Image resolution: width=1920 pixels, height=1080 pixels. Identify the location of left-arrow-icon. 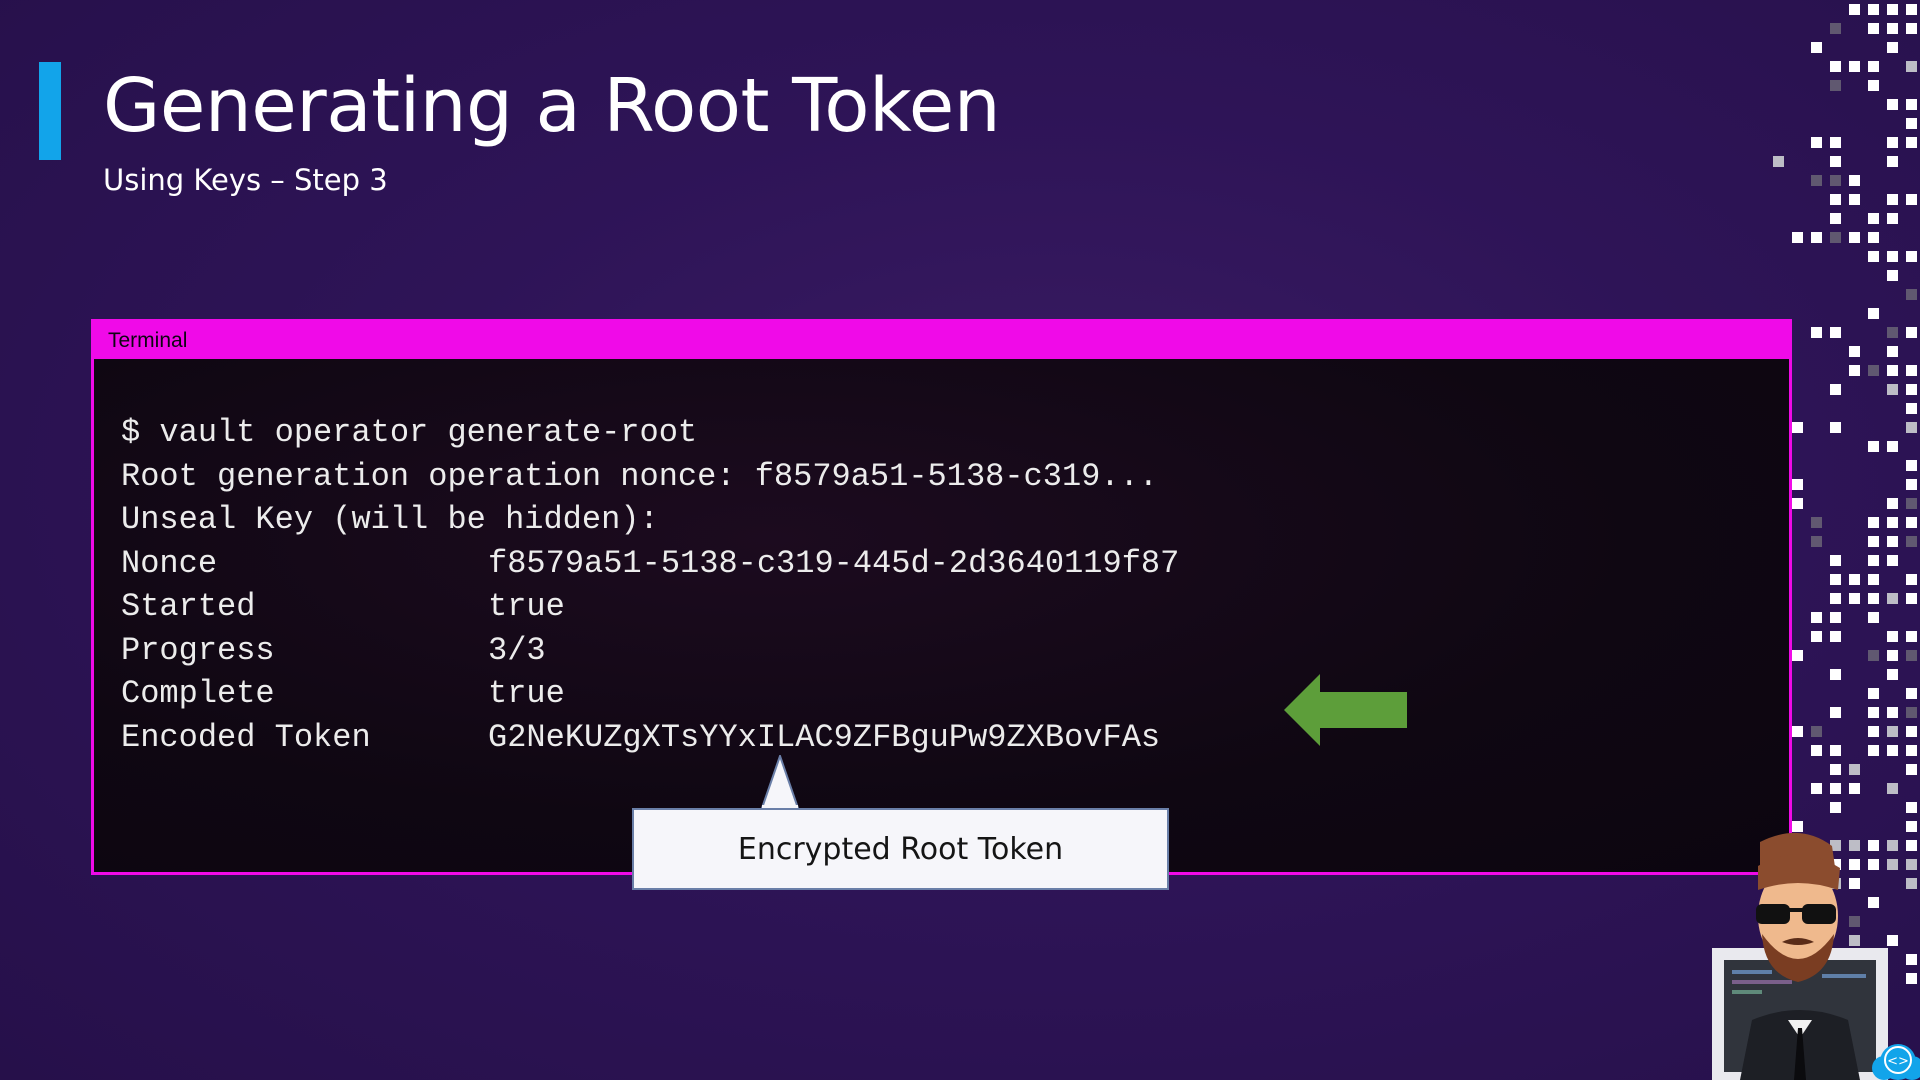
(1345, 710).